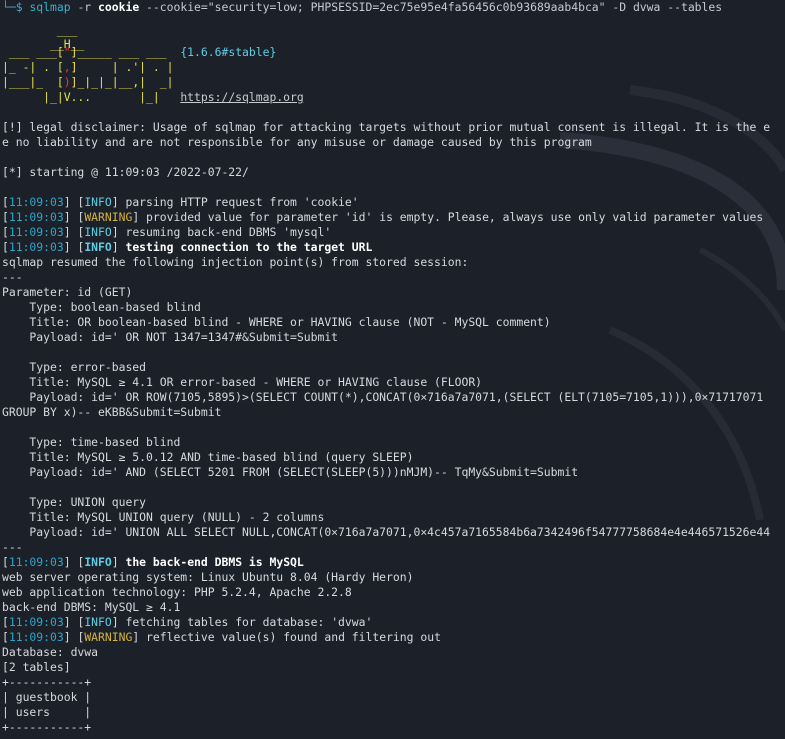  Describe the element at coordinates (33, 52) in the screenshot. I see `banner-text: ___ ___[` at that location.